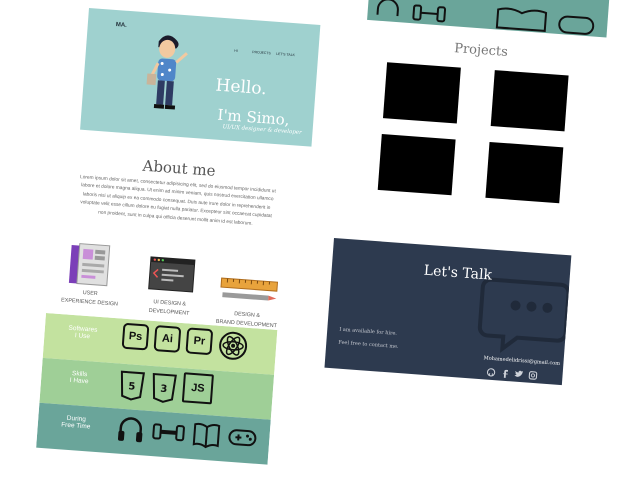 This screenshot has height=480, width=640. What do you see at coordinates (249, 289) in the screenshot?
I see `ruler-pencil-icon` at bounding box center [249, 289].